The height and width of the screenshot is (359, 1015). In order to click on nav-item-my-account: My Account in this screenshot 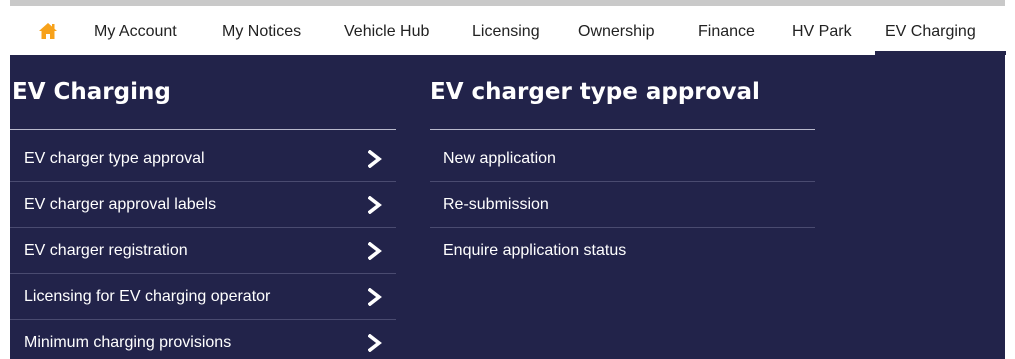, I will do `click(135, 30)`.